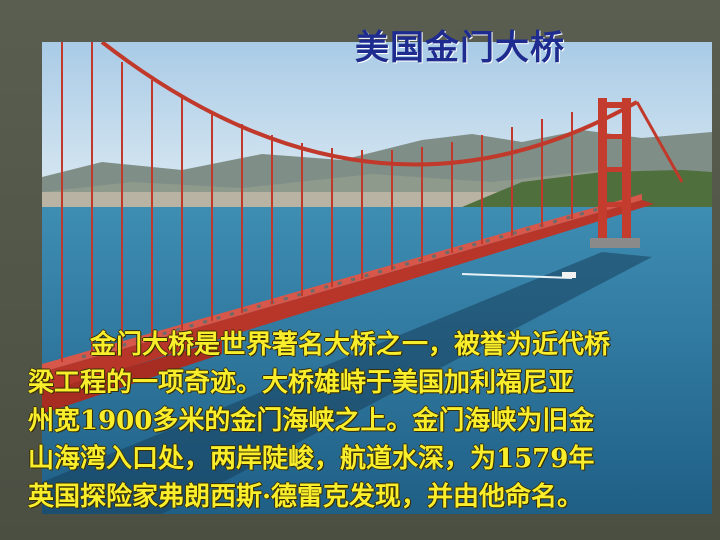 The image size is (720, 540). I want to click on paragraph-line: 金门大桥是世界著名大桥之一，被誉为近代桥, so click(350, 345).